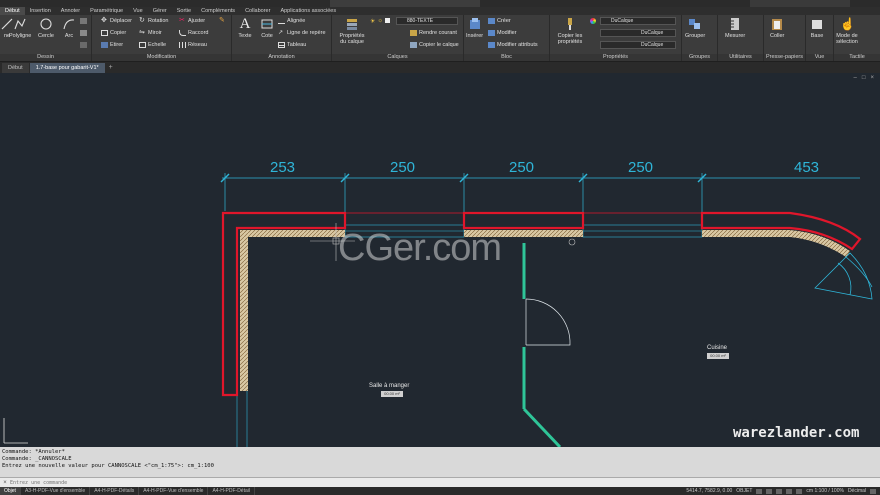  Describe the element at coordinates (182, 33) in the screenshot. I see `fillet-icon` at that location.